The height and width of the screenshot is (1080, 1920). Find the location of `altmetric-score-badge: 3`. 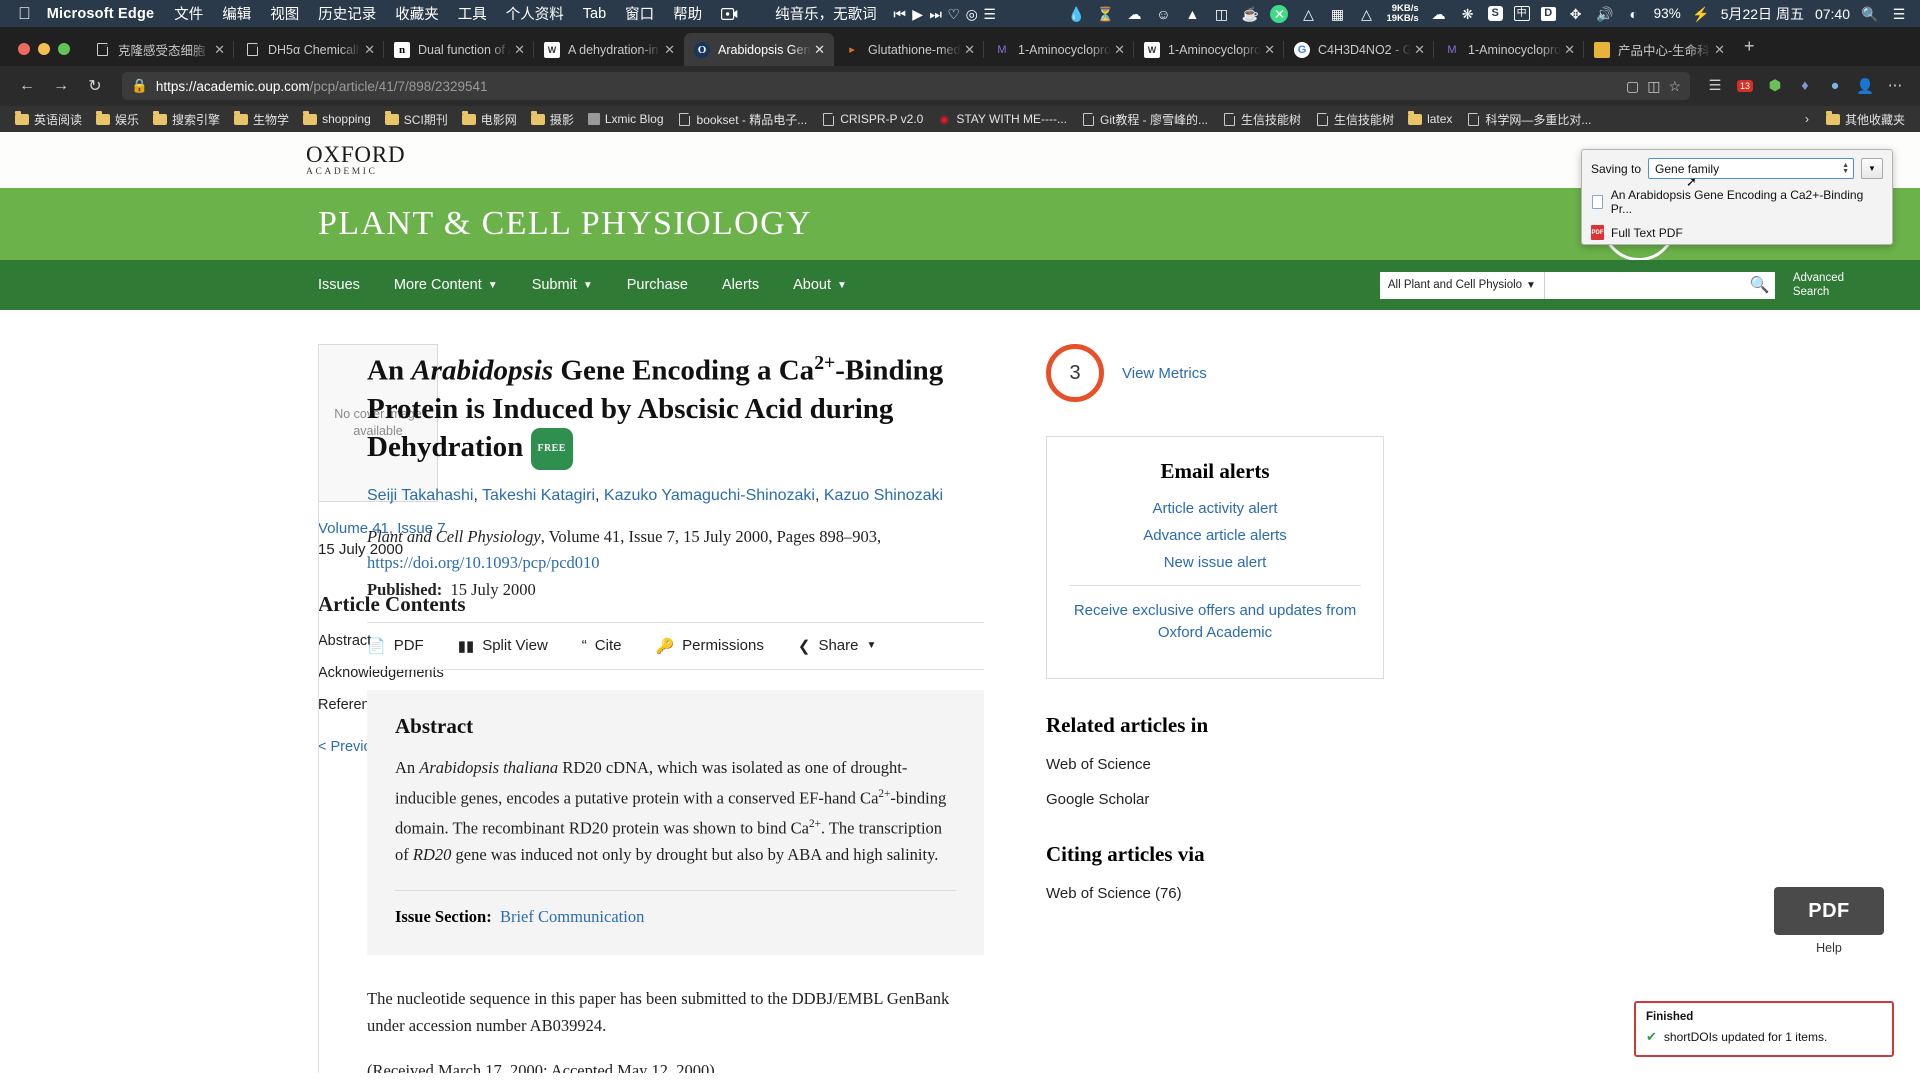

altmetric-score-badge: 3 is located at coordinates (1075, 373).